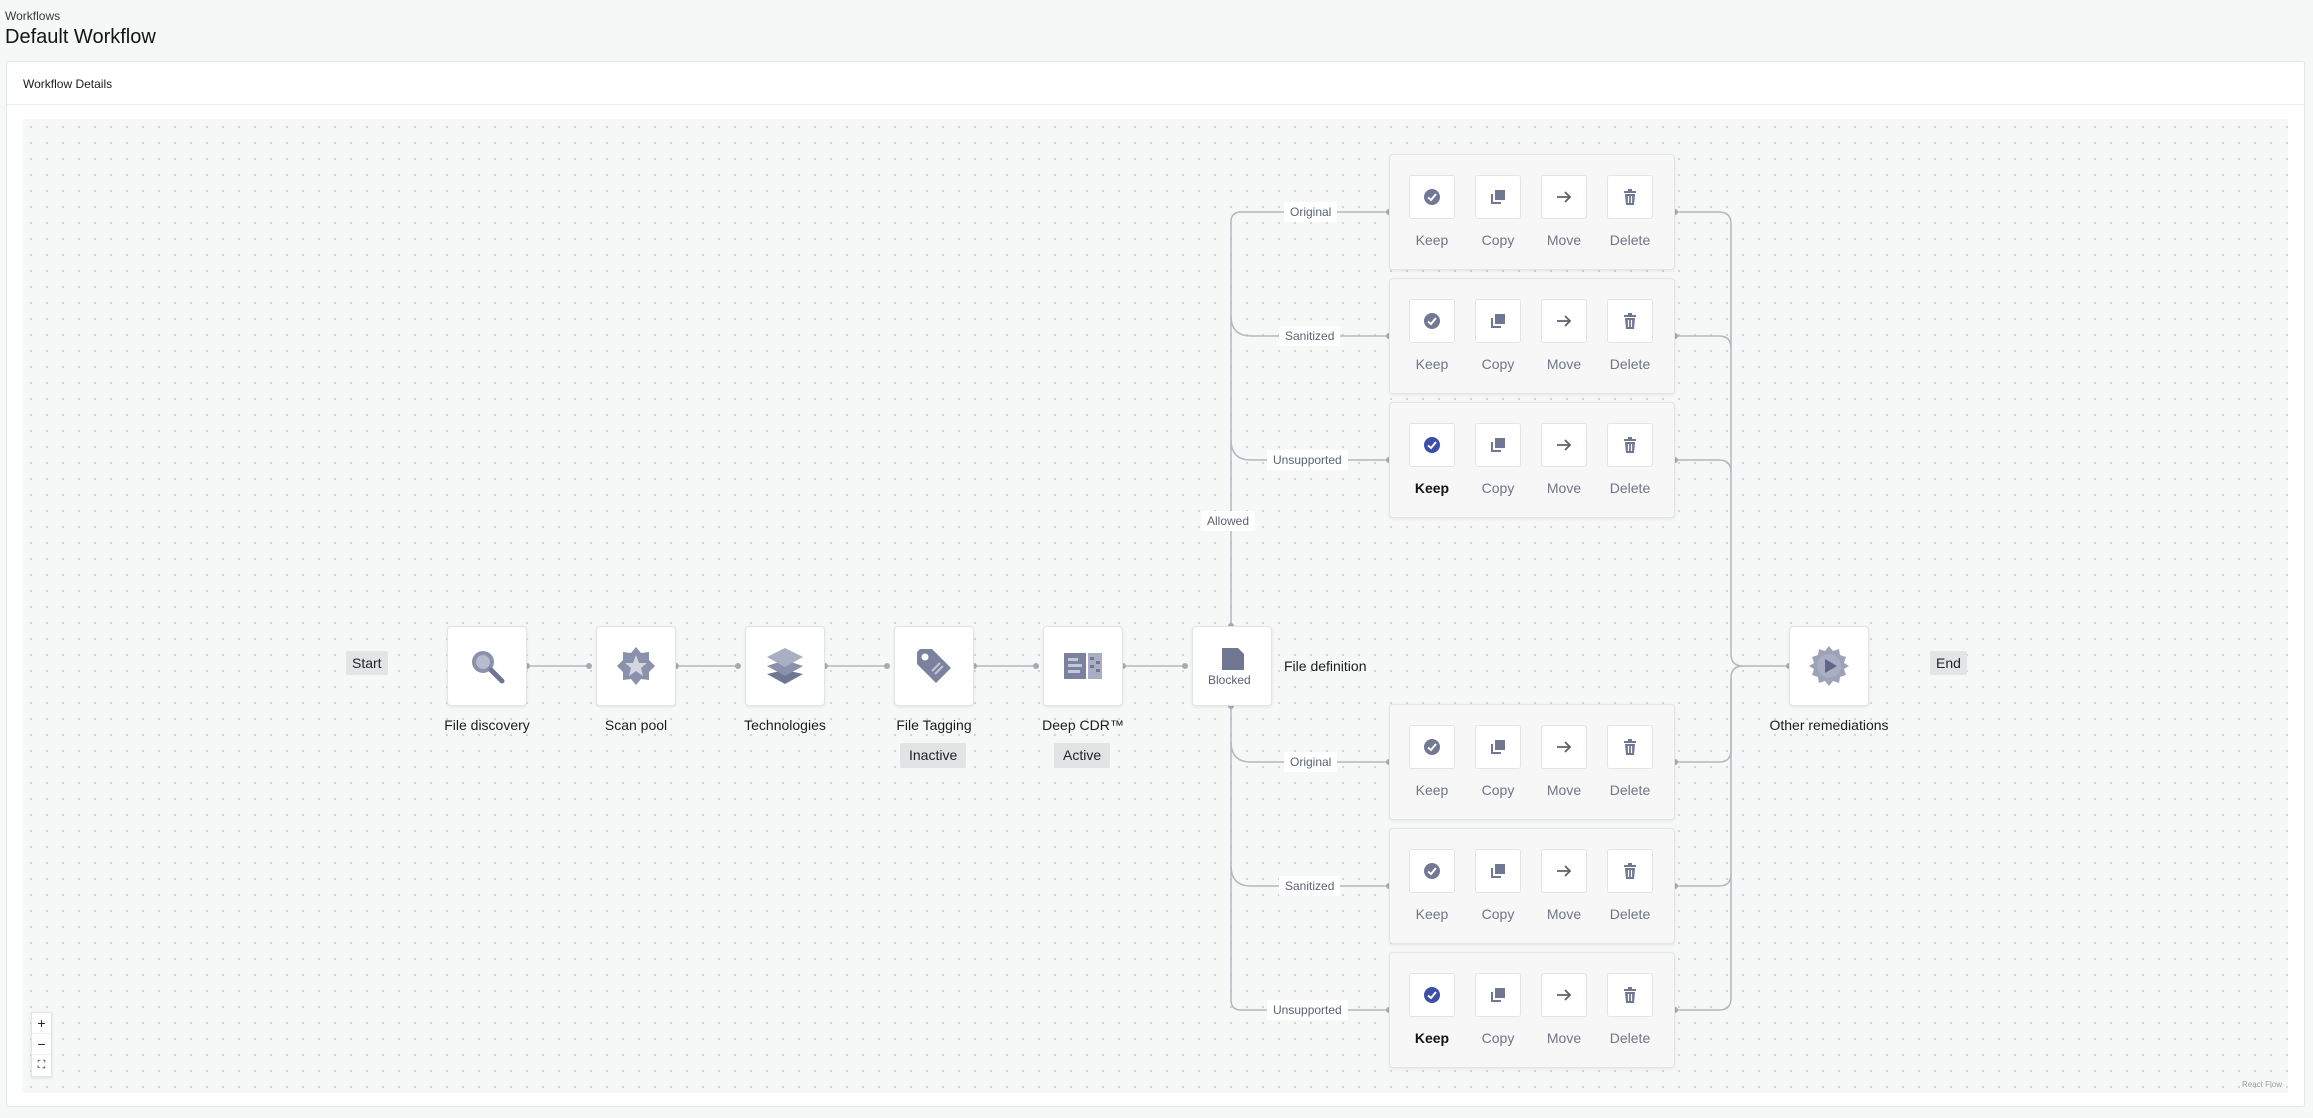  What do you see at coordinates (785, 725) in the screenshot?
I see `node-label-technologies: Technologies` at bounding box center [785, 725].